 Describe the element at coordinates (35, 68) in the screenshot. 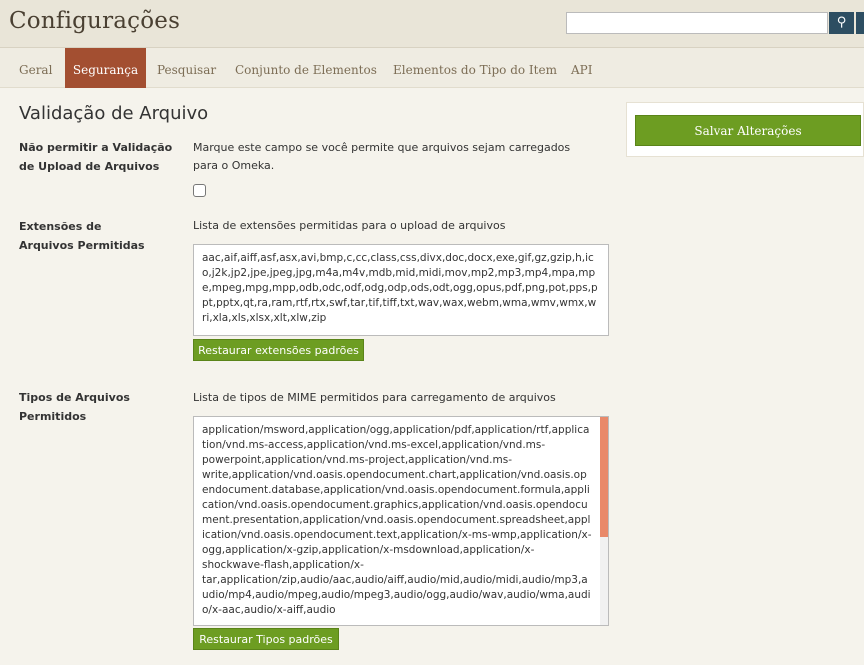

I see `tab-geral: Geral` at that location.